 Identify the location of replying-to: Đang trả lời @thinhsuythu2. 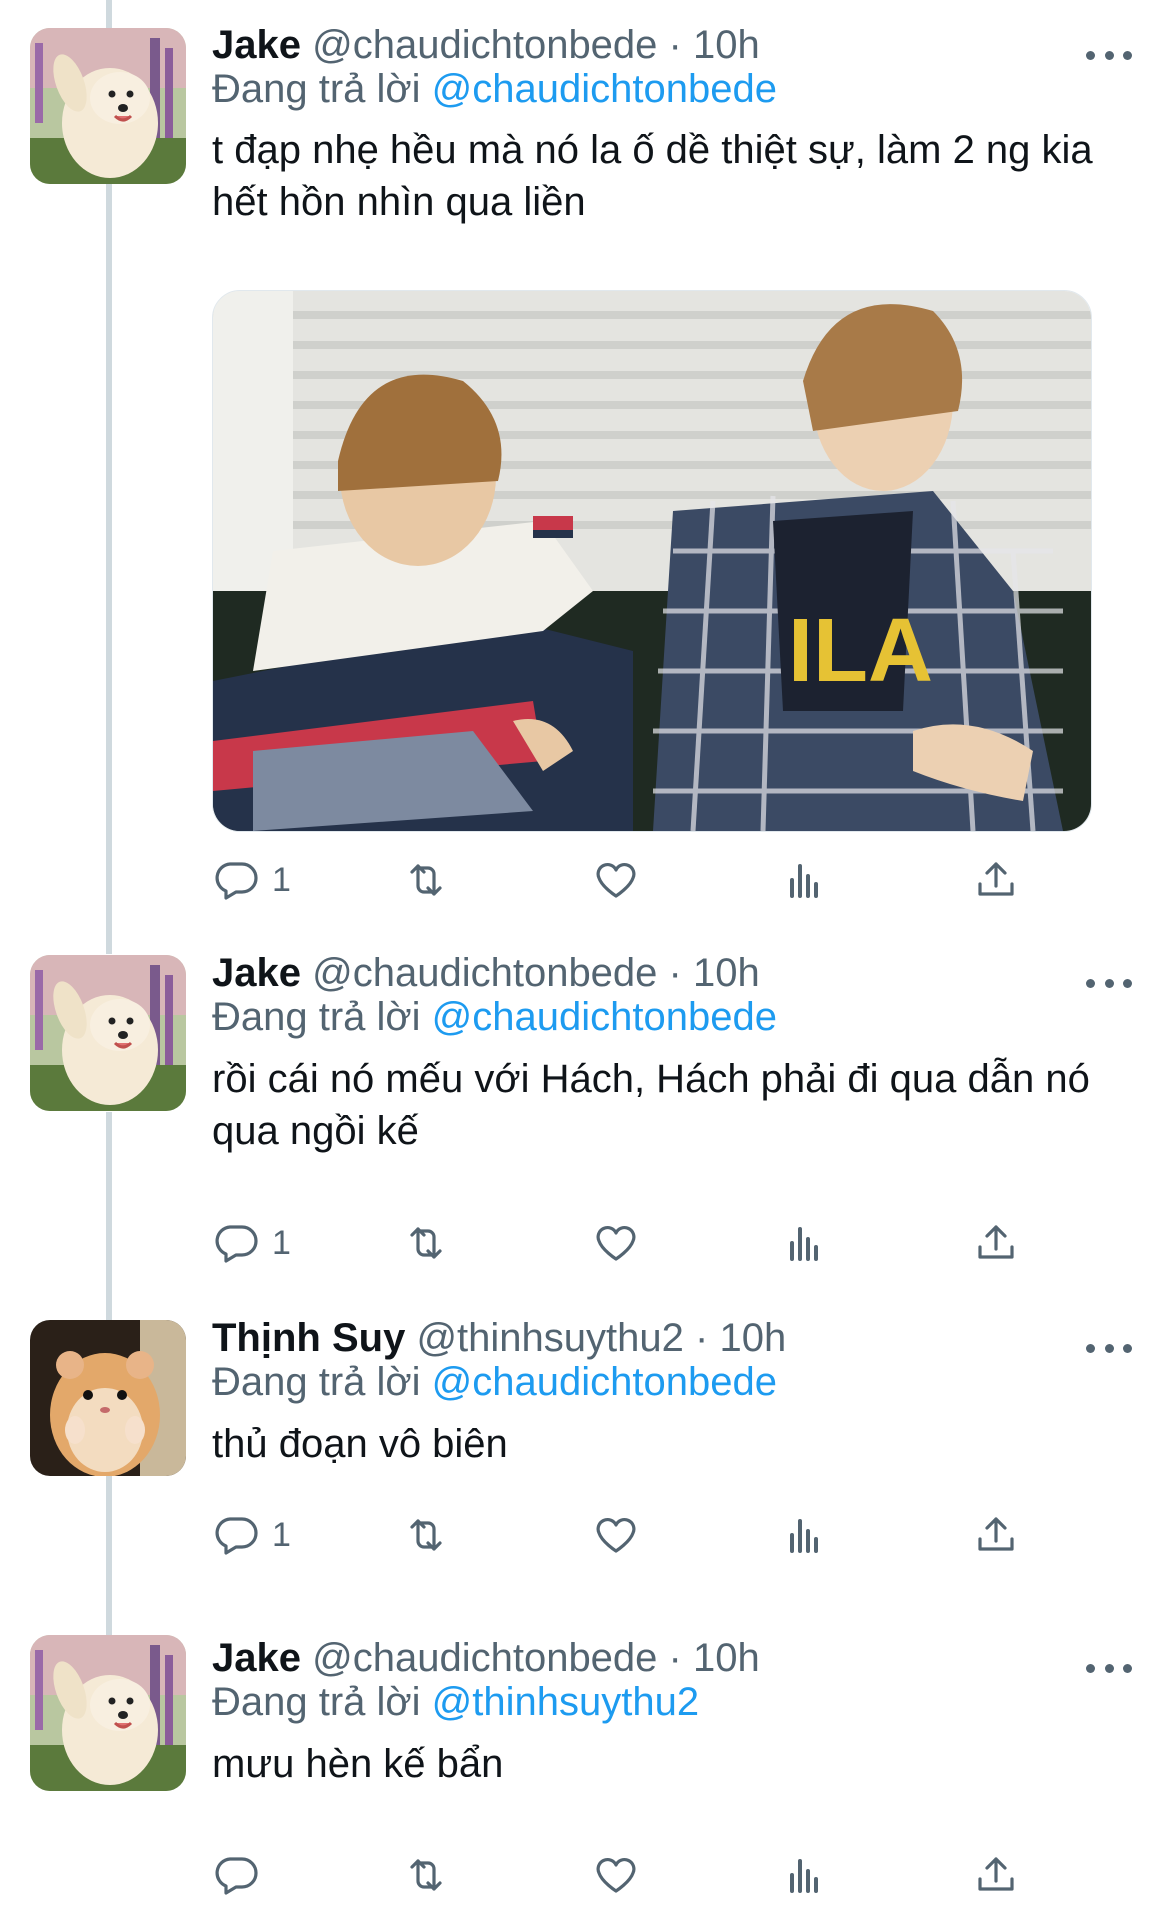
(455, 1702).